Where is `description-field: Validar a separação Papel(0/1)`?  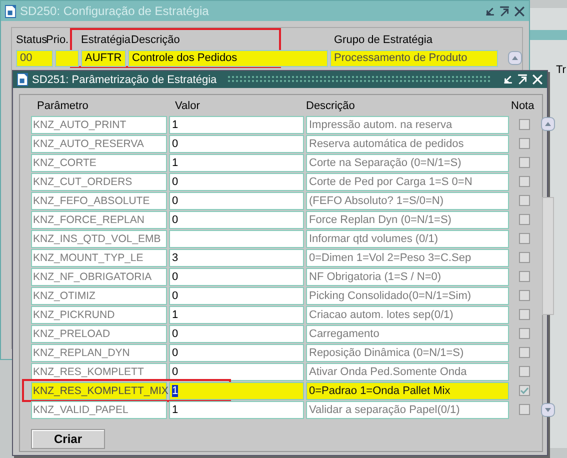
description-field: Validar a separação Papel(0/1) is located at coordinates (407, 409).